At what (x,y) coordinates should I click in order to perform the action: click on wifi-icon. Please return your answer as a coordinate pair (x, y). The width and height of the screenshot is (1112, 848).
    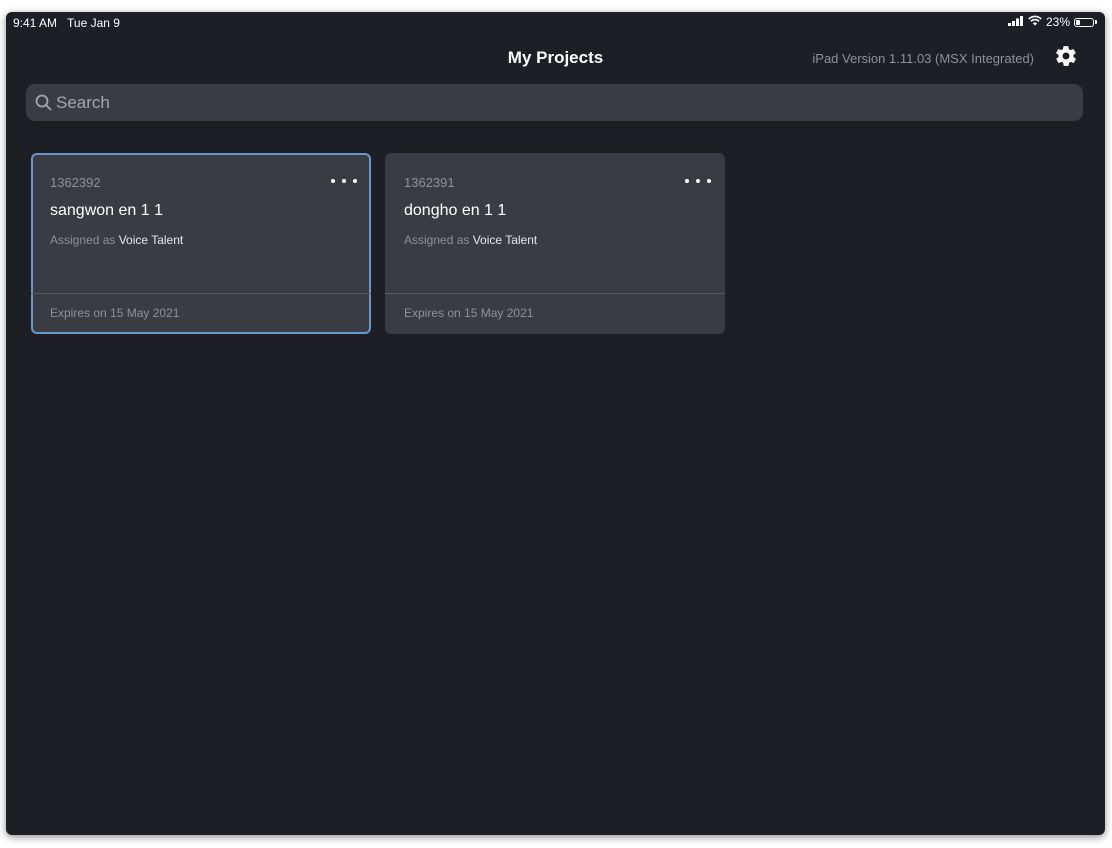
    Looking at the image, I should click on (1035, 22).